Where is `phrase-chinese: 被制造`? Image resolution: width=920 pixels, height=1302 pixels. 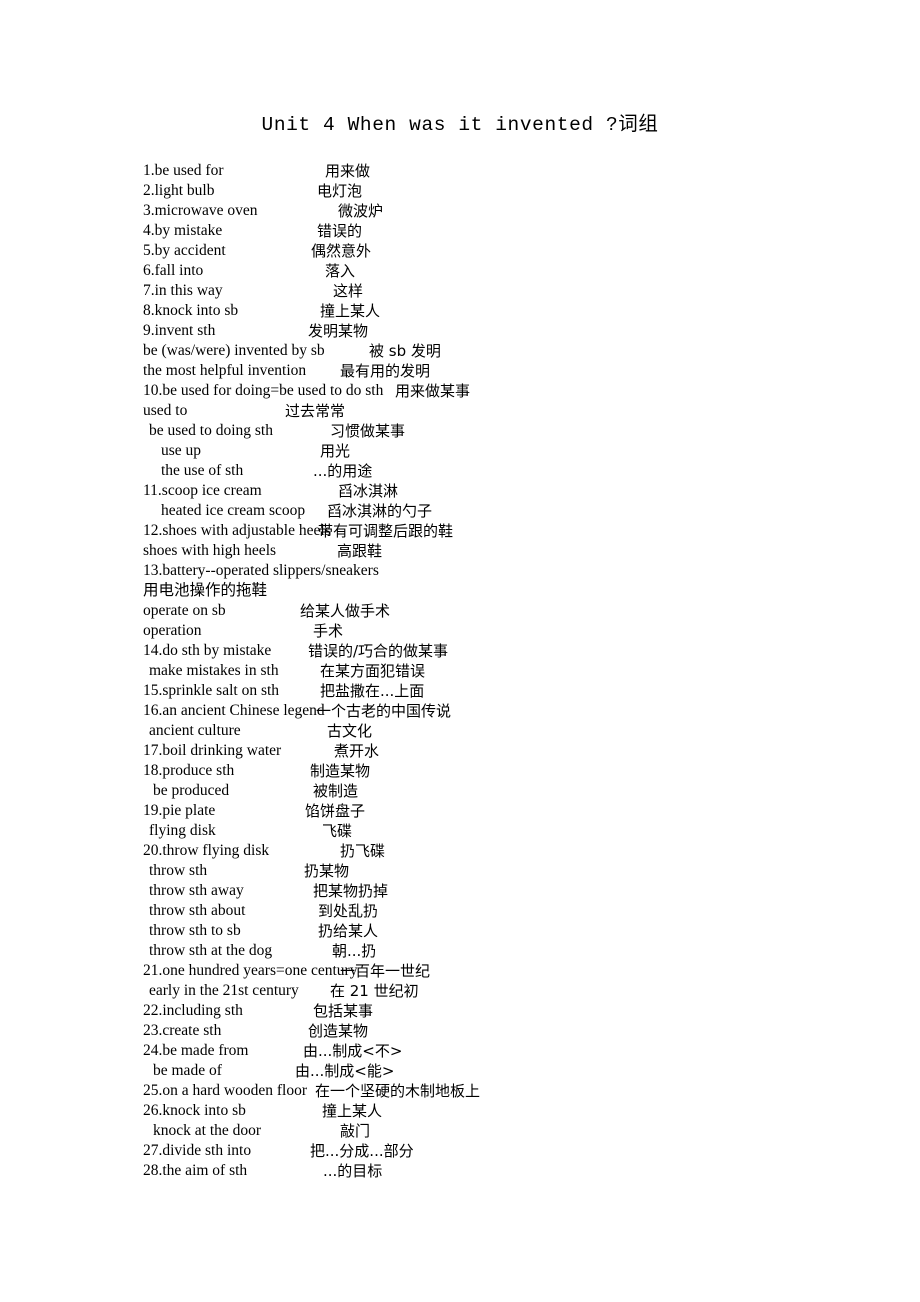
phrase-chinese: 被制造 is located at coordinates (336, 791).